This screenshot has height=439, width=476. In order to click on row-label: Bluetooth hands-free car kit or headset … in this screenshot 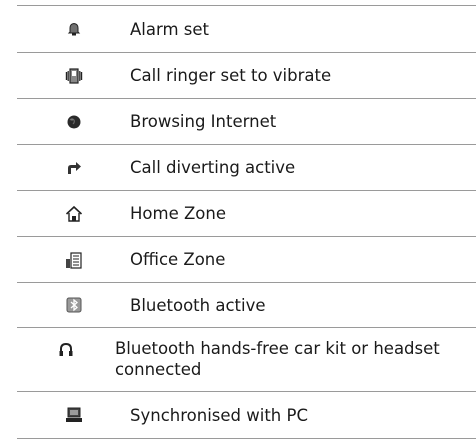, I will do `click(277, 359)`.